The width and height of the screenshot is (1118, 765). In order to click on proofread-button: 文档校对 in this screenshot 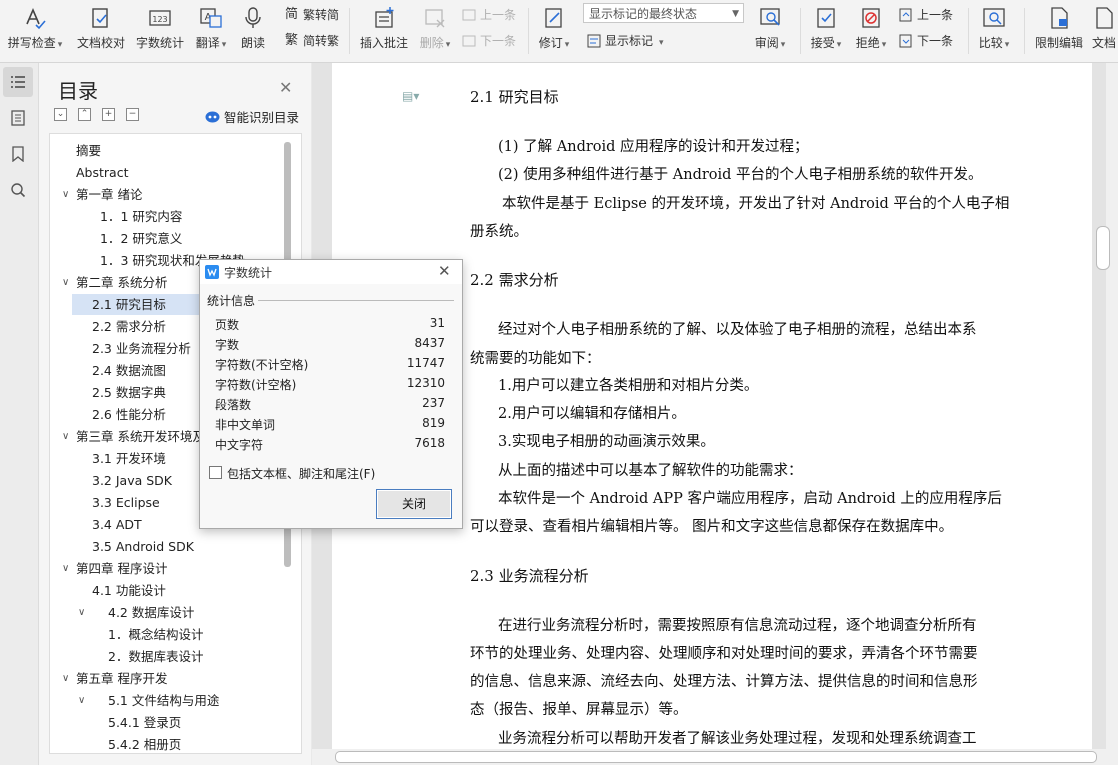, I will do `click(101, 31)`.